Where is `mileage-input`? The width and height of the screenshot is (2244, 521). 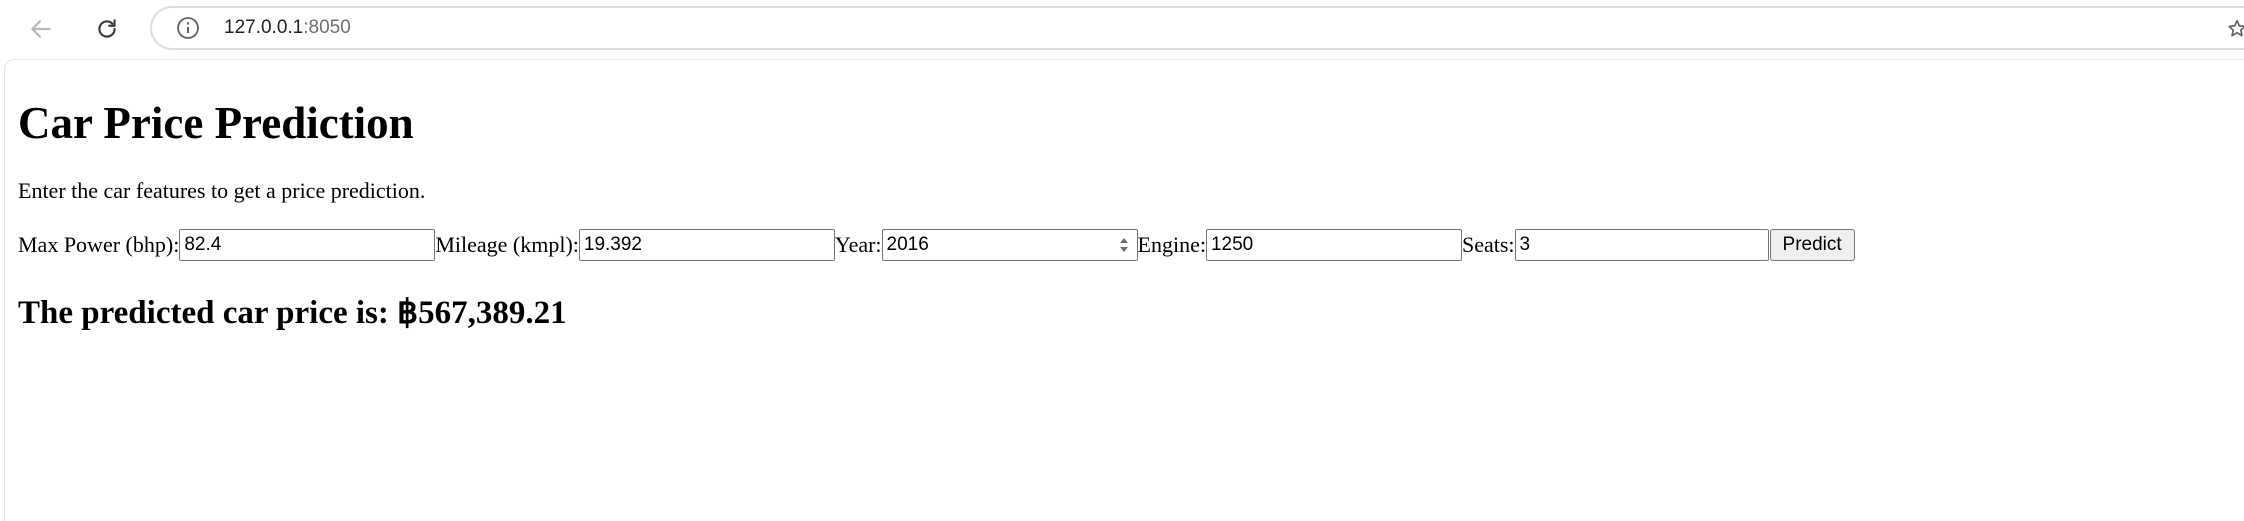
mileage-input is located at coordinates (706, 245).